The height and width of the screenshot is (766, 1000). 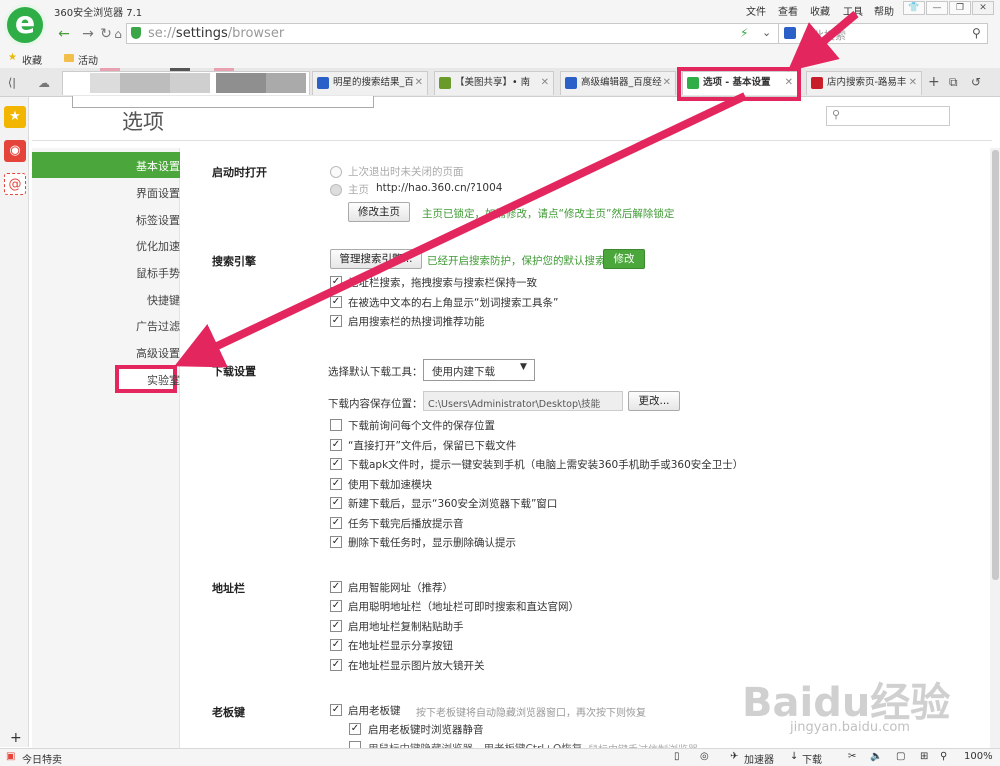 What do you see at coordinates (523, 367) in the screenshot?
I see `dropdown-arrow-icon: ▼` at bounding box center [523, 367].